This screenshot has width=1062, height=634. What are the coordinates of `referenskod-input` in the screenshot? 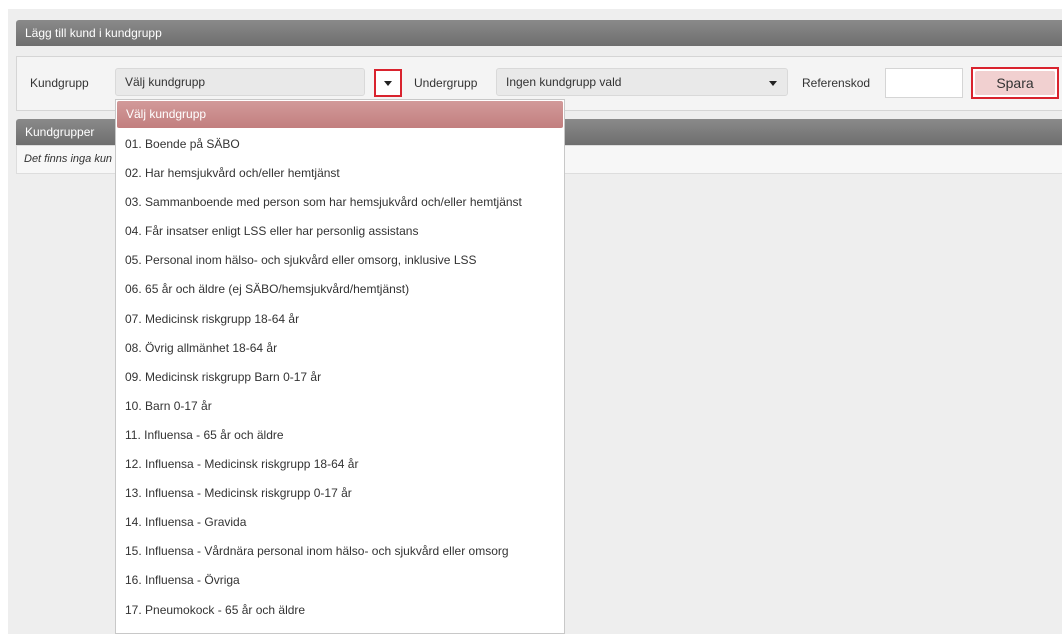 It's located at (924, 83).